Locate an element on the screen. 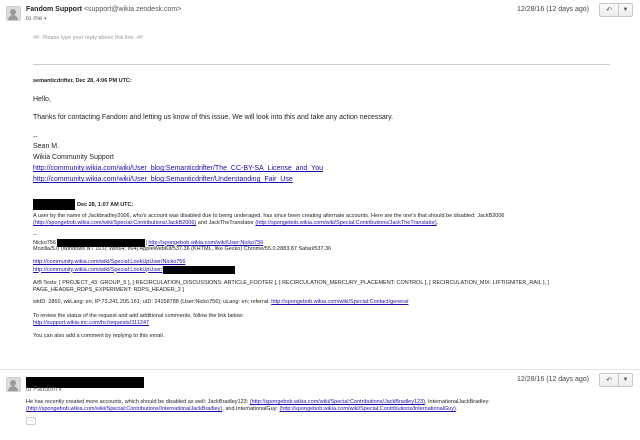  reply-button: ↶ is located at coordinates (609, 10).